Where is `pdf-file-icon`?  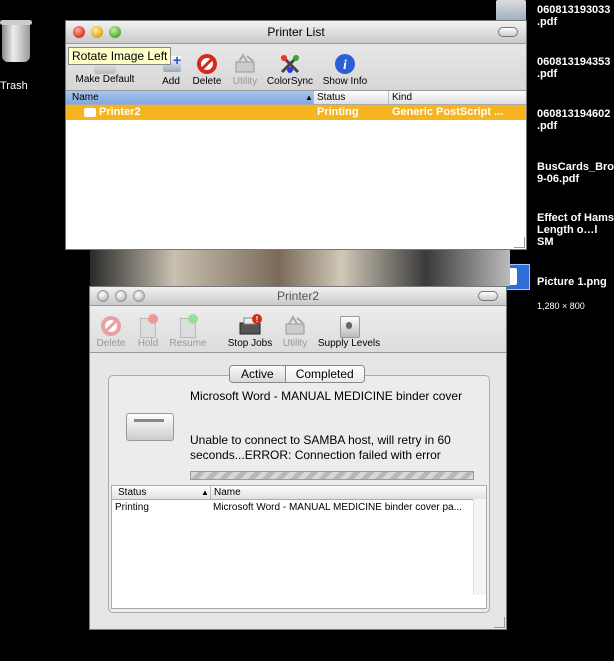 pdf-file-icon is located at coordinates (511, 11).